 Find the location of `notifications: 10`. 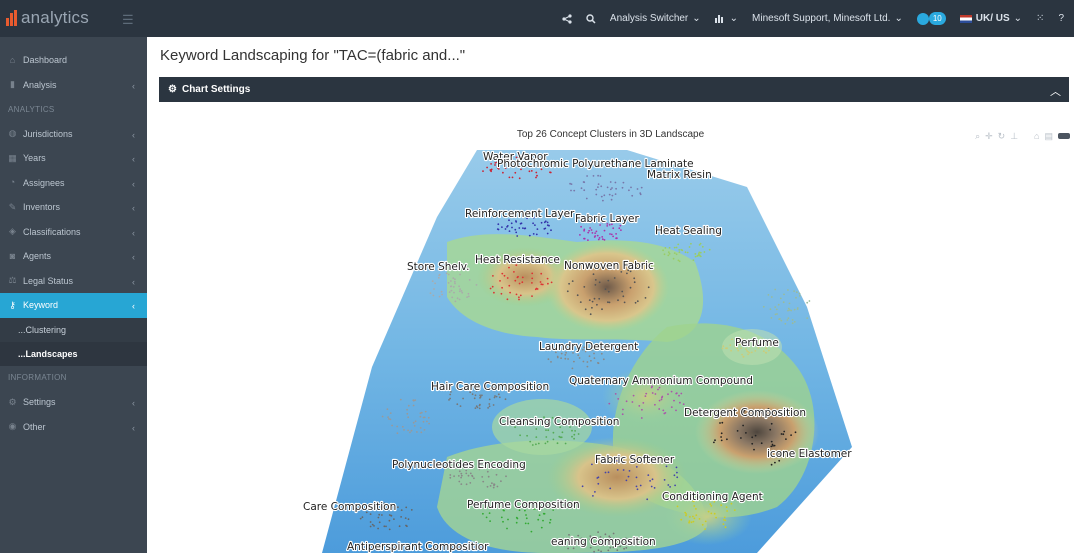

notifications: 10 is located at coordinates (931, 18).